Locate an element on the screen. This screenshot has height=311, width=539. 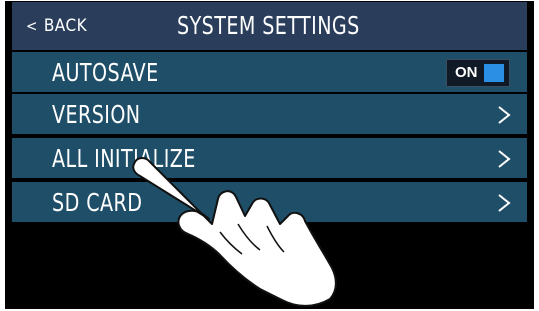
back-label: BACK is located at coordinates (65, 26).